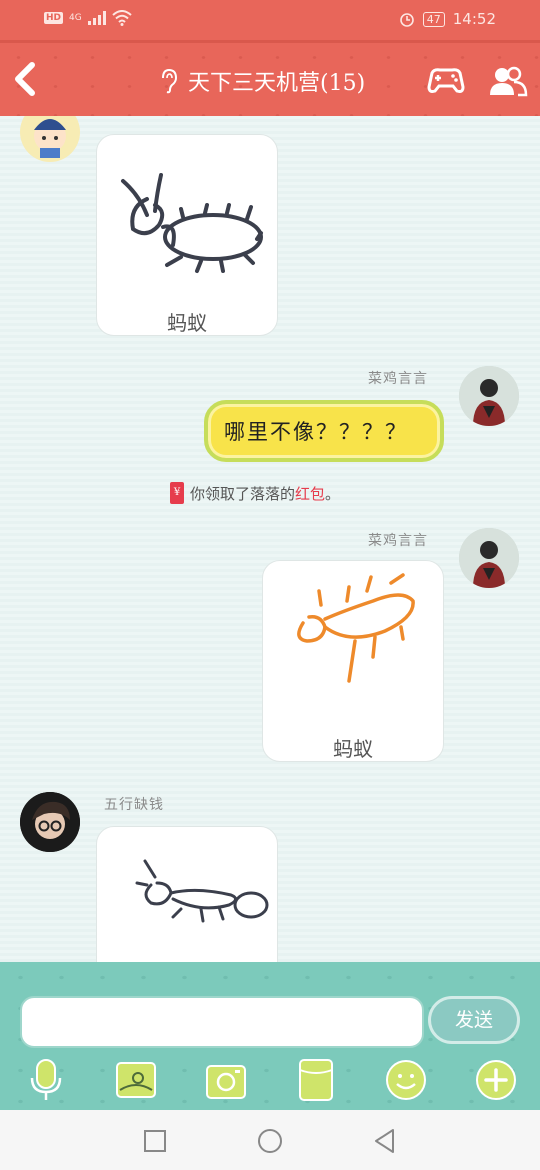  Describe the element at coordinates (134, 805) in the screenshot. I see `sender-name: 五行缺钱` at that location.